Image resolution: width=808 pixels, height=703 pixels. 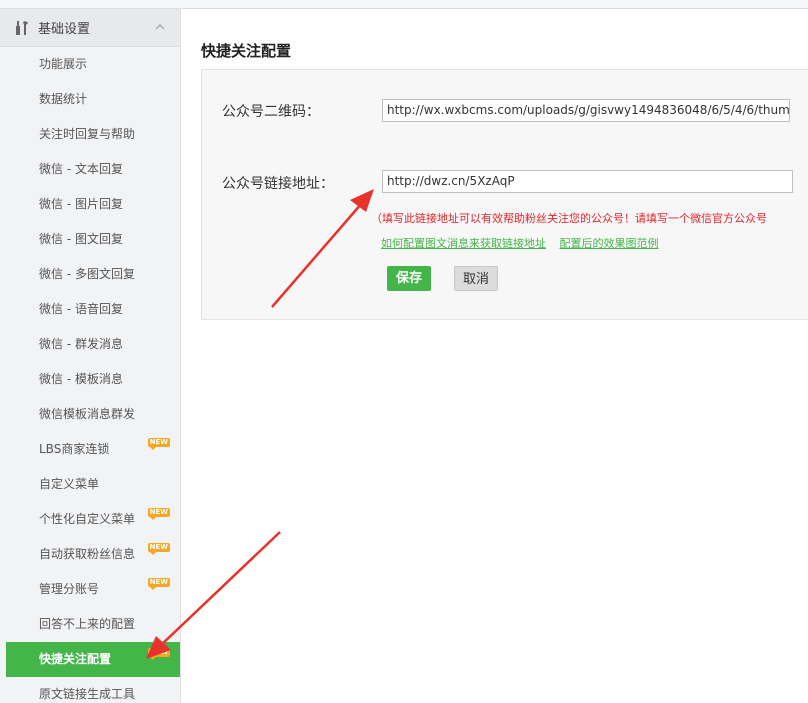 I want to click on sidebar-item-label: 微信 - 图片回复, so click(x=81, y=204).